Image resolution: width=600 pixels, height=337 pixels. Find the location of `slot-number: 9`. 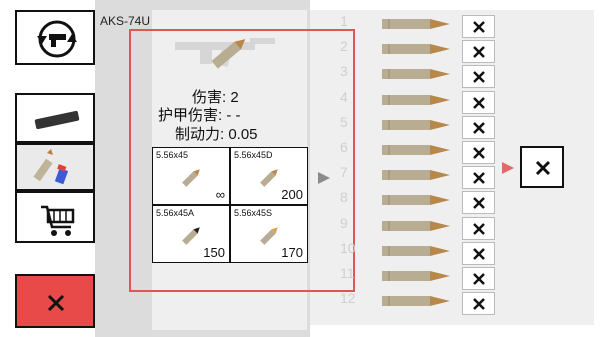

slot-number: 9 is located at coordinates (344, 222).